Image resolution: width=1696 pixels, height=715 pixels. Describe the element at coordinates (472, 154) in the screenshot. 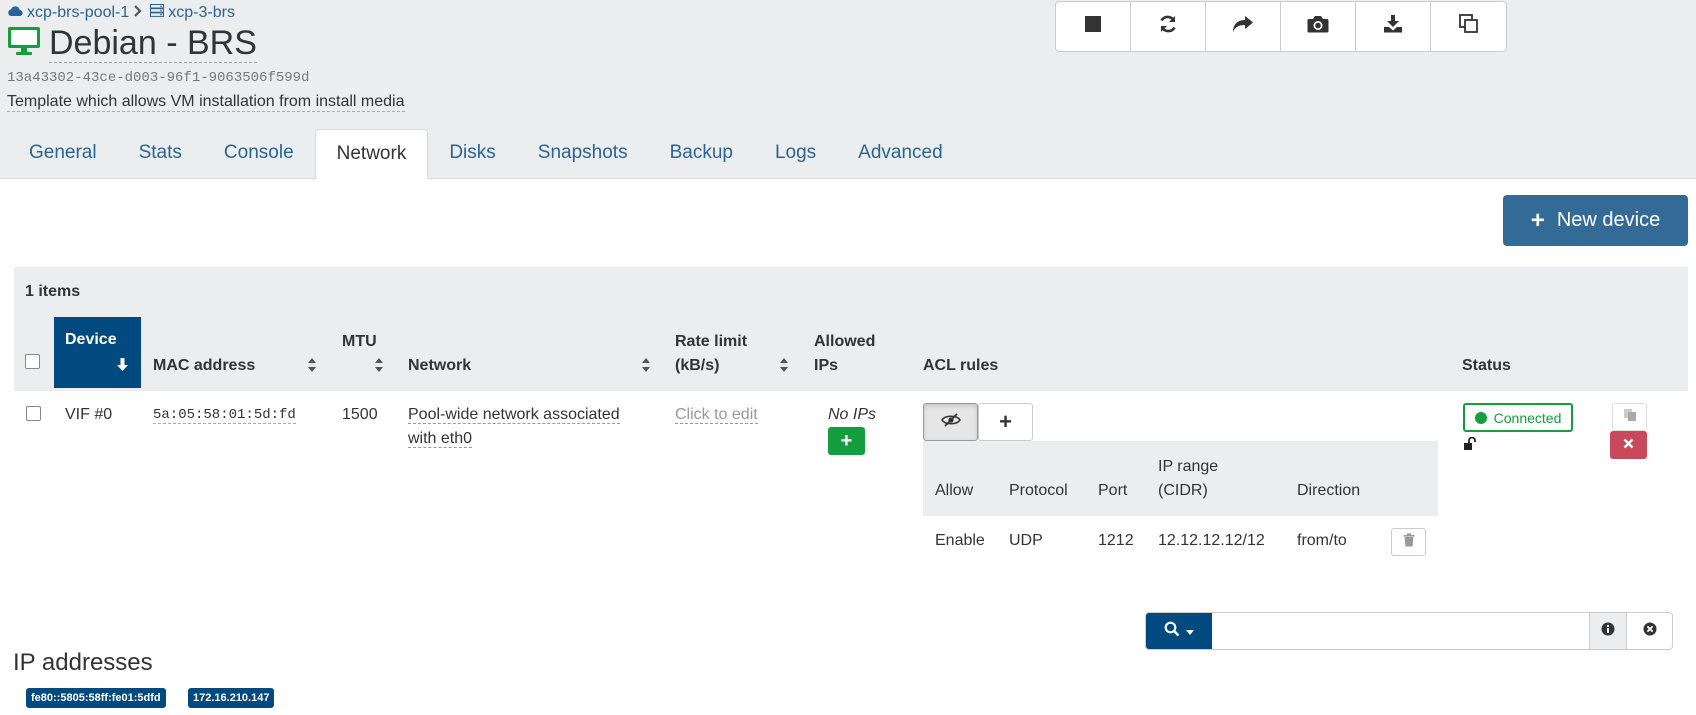

I see `tab-disks: Disks` at that location.